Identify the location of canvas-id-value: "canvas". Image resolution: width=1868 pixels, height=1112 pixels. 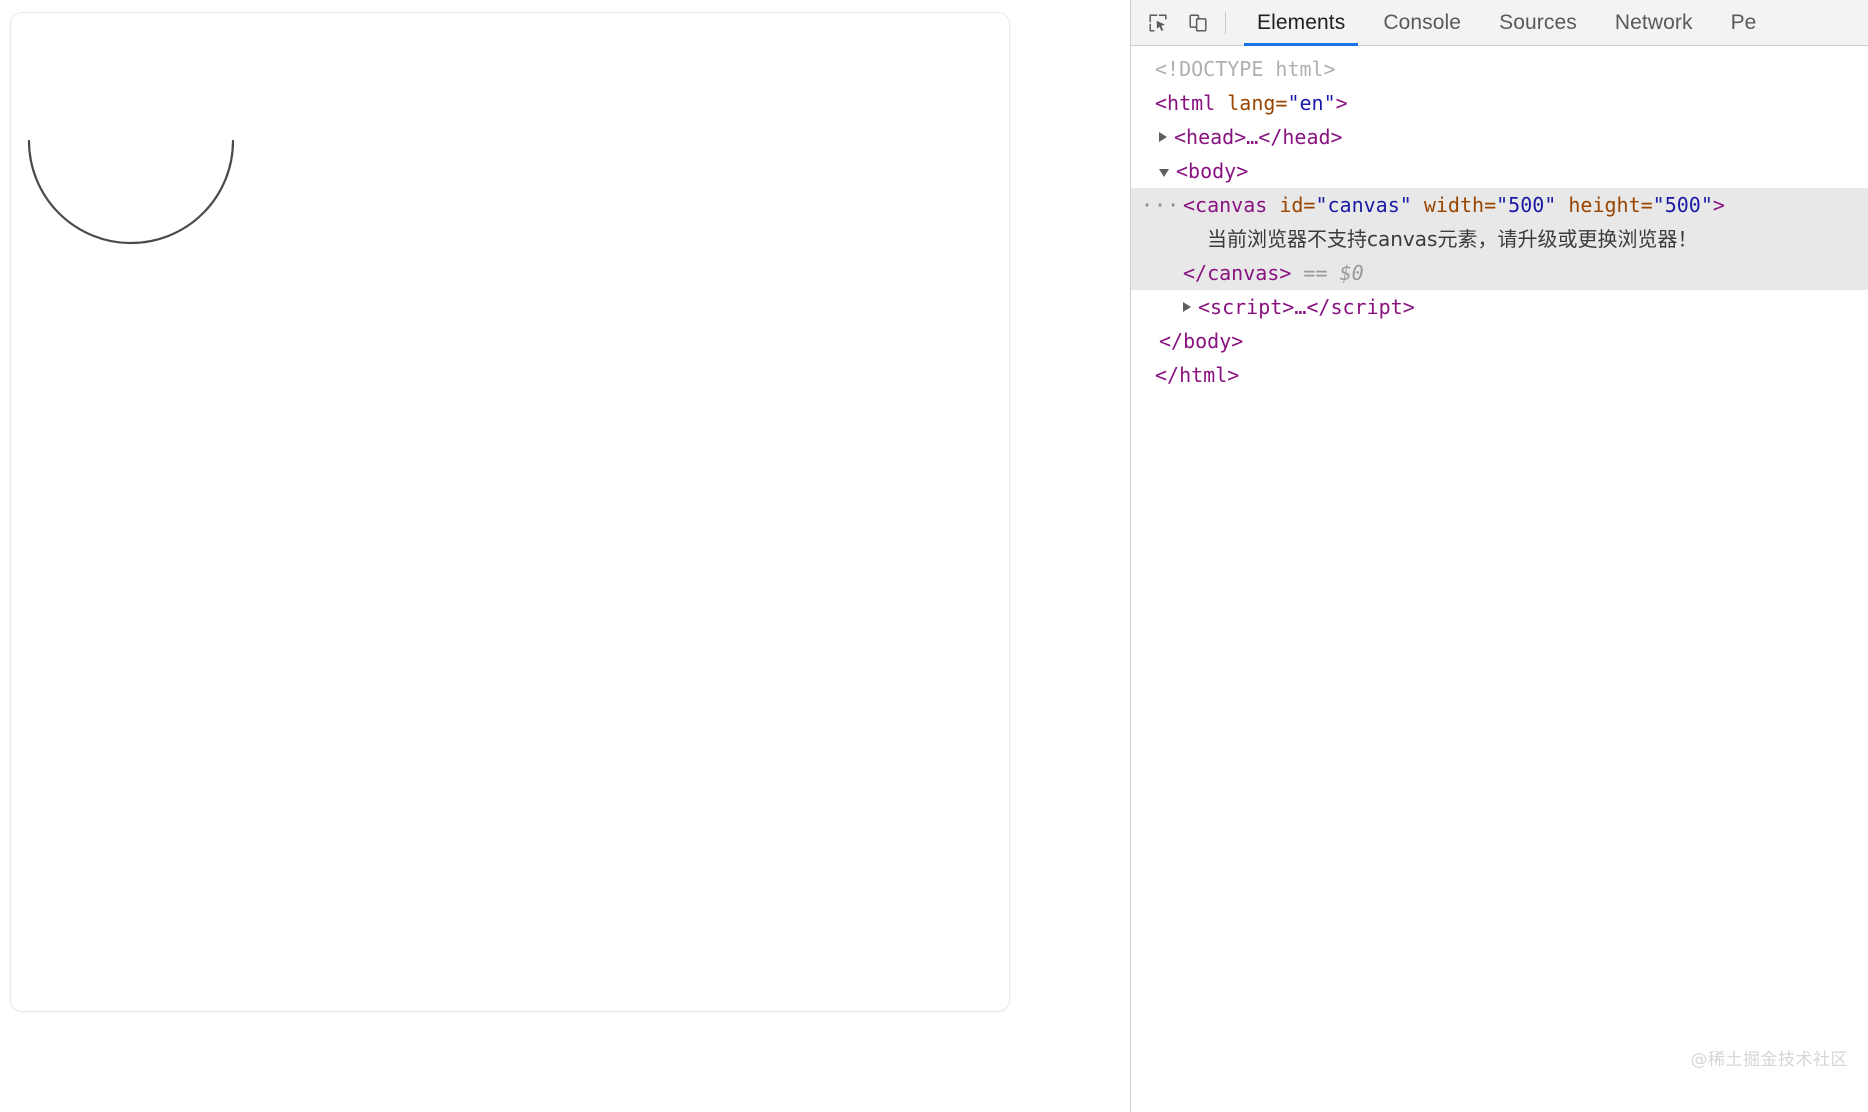
(1363, 205).